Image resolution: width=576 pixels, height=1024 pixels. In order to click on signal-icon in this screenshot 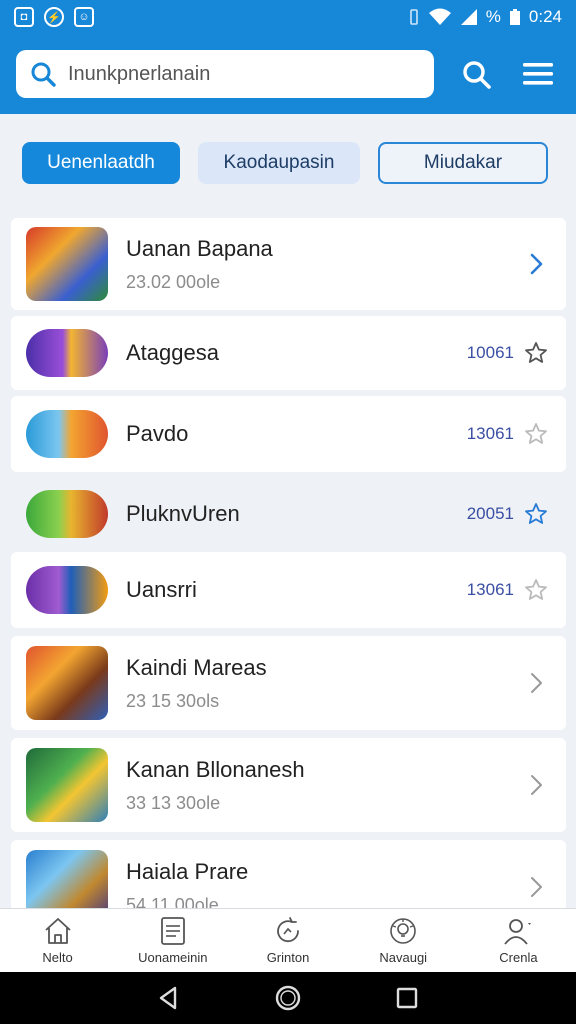, I will do `click(468, 17)`.